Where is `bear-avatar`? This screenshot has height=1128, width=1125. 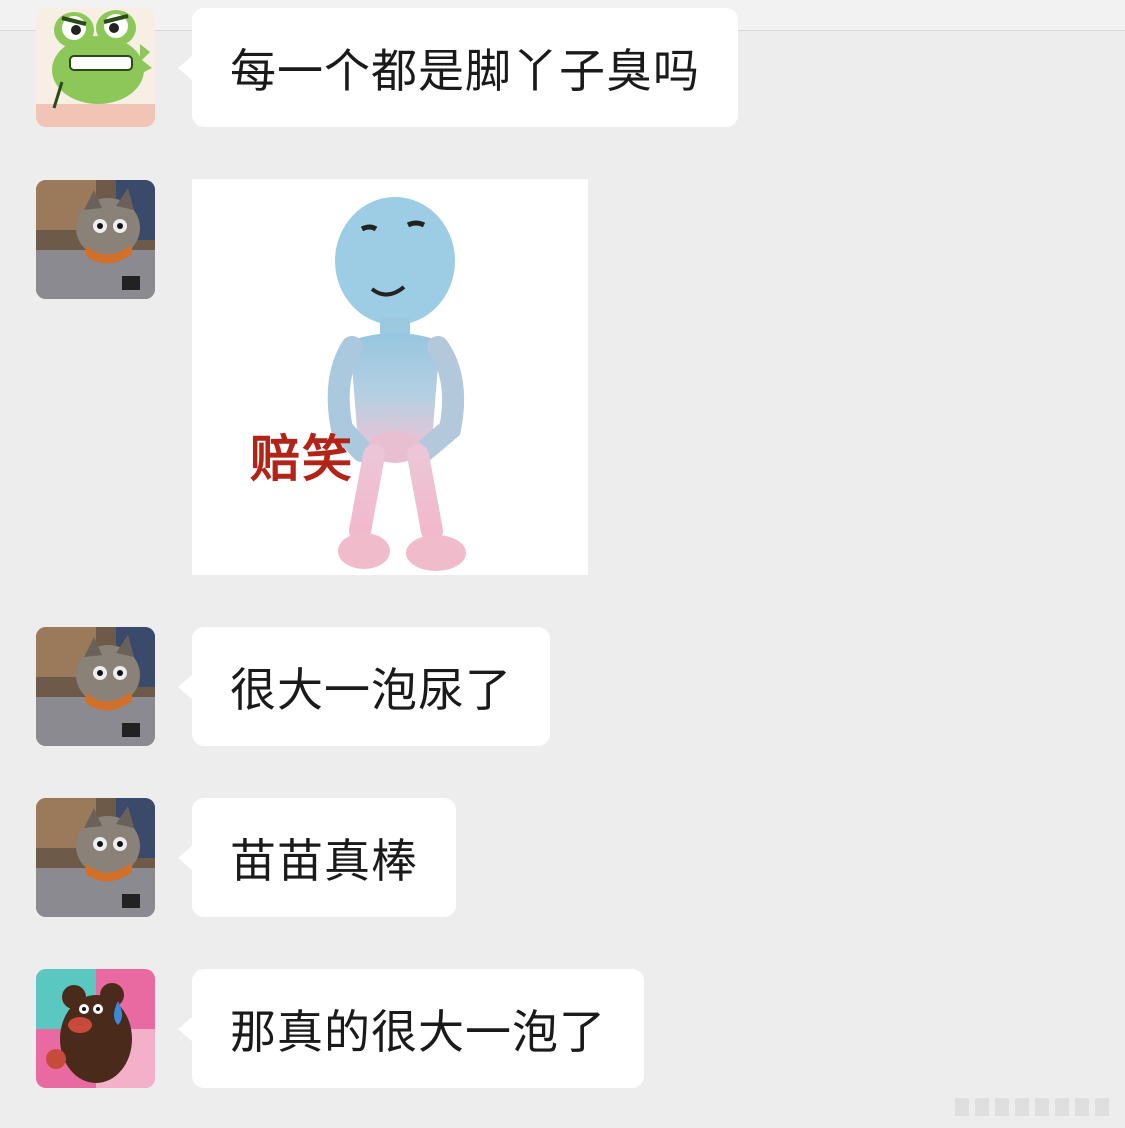
bear-avatar is located at coordinates (95, 1028).